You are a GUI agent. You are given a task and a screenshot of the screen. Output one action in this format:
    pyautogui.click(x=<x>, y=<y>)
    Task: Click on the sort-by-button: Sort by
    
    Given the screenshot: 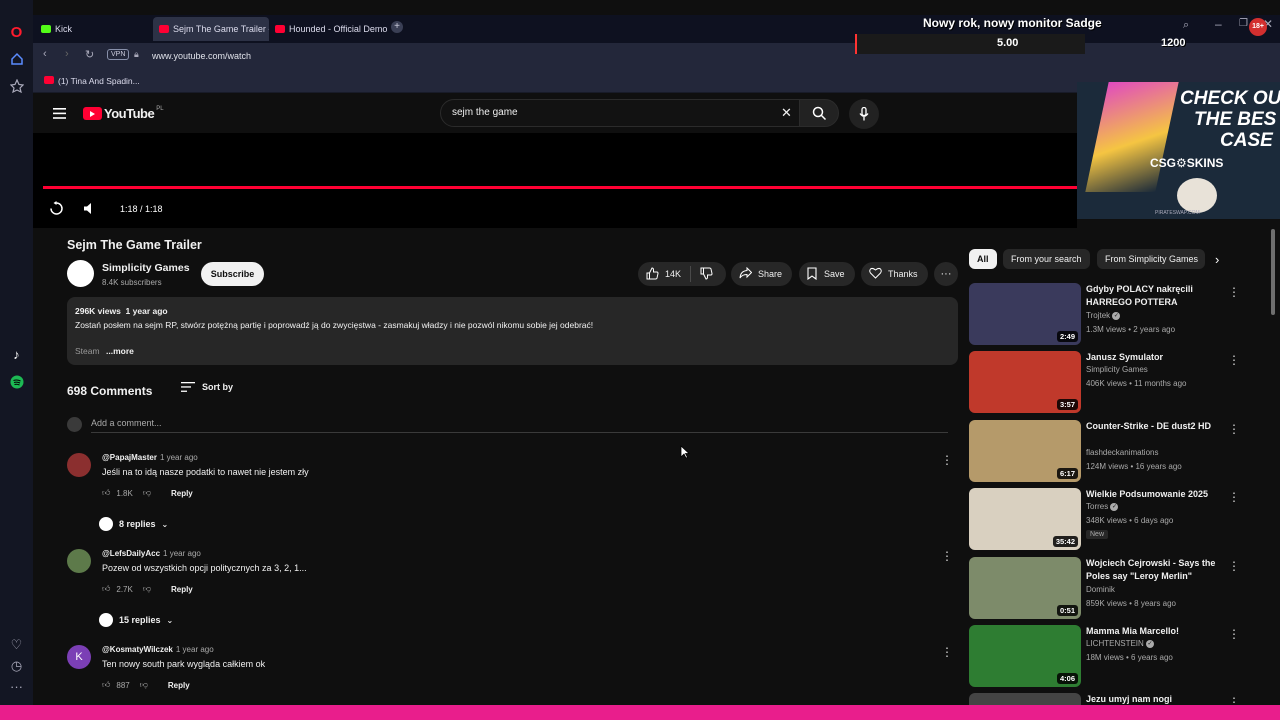 What is the action you would take?
    pyautogui.click(x=207, y=387)
    